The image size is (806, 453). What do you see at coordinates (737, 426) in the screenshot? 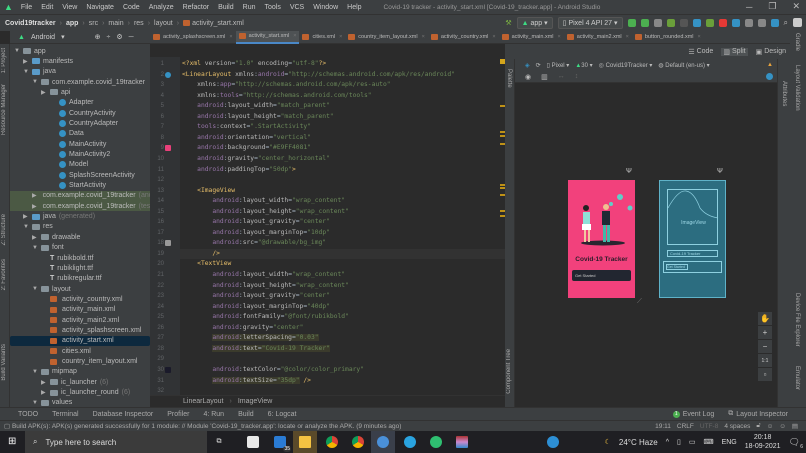
I see `indent-setting: 4 spaces` at bounding box center [737, 426].